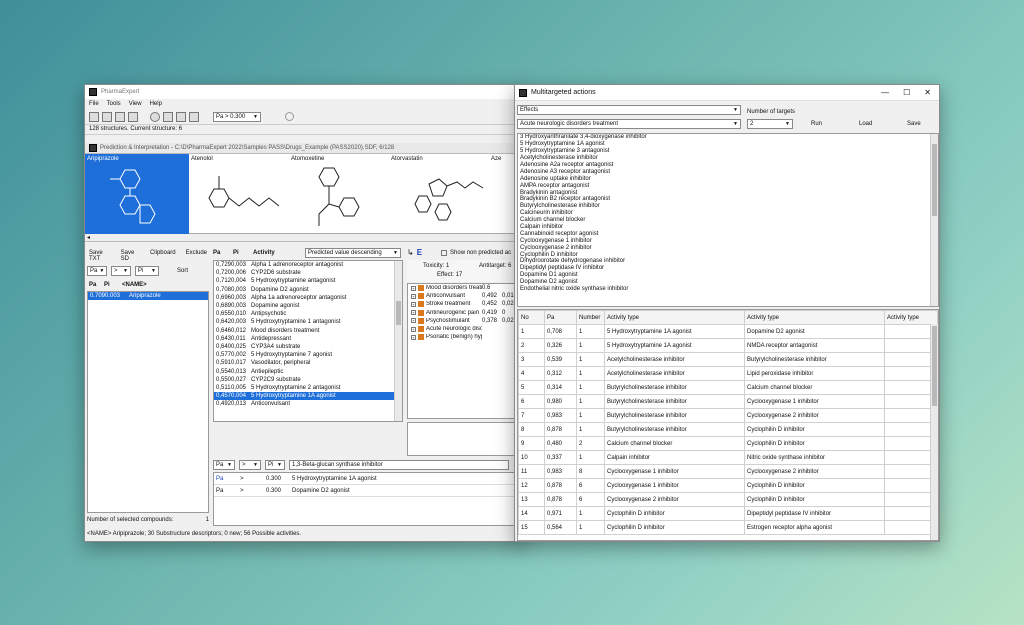 This screenshot has width=1024, height=625. I want to click on activity-row: 0,655 0,010 Antipsychotic, so click(308, 314).